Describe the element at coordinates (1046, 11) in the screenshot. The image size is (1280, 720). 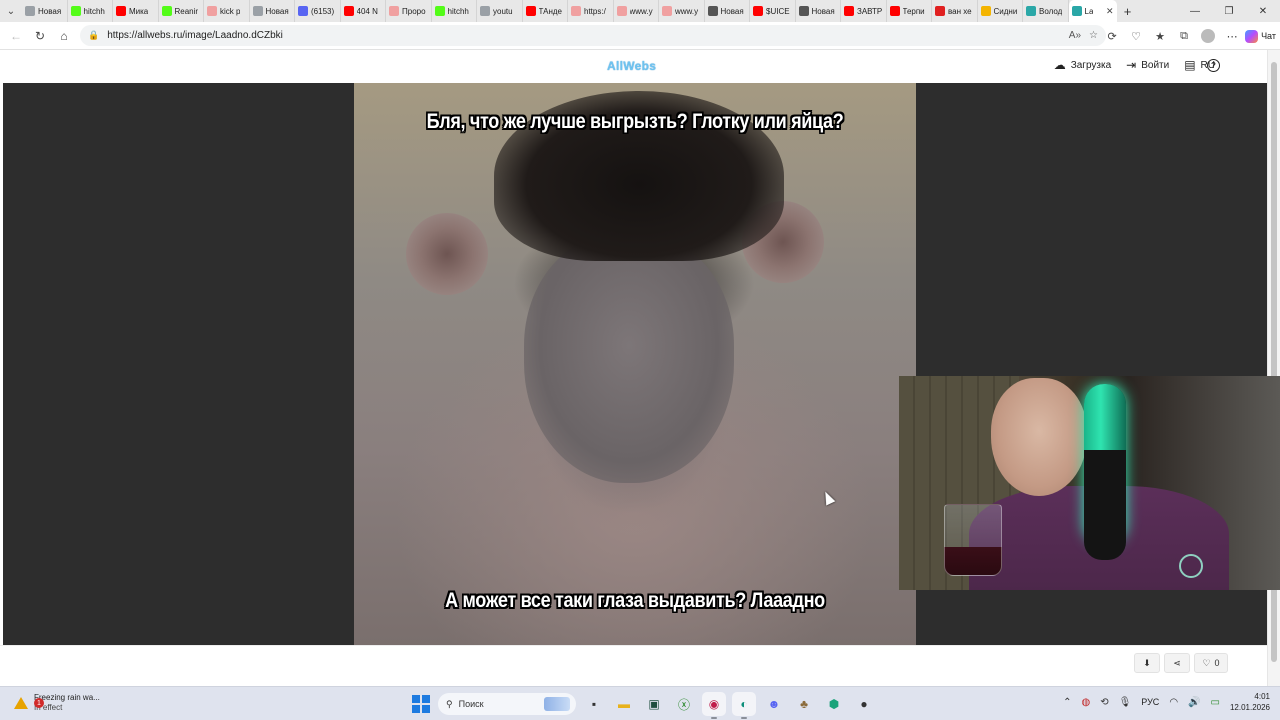
I see `browser-tab: Волод` at that location.